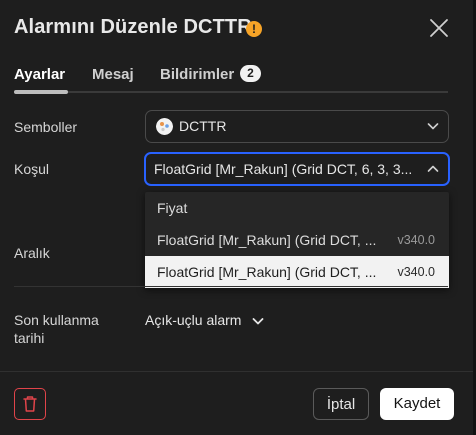 This screenshot has height=435, width=476. Describe the element at coordinates (231, 286) in the screenshot. I see `section-divider` at that location.